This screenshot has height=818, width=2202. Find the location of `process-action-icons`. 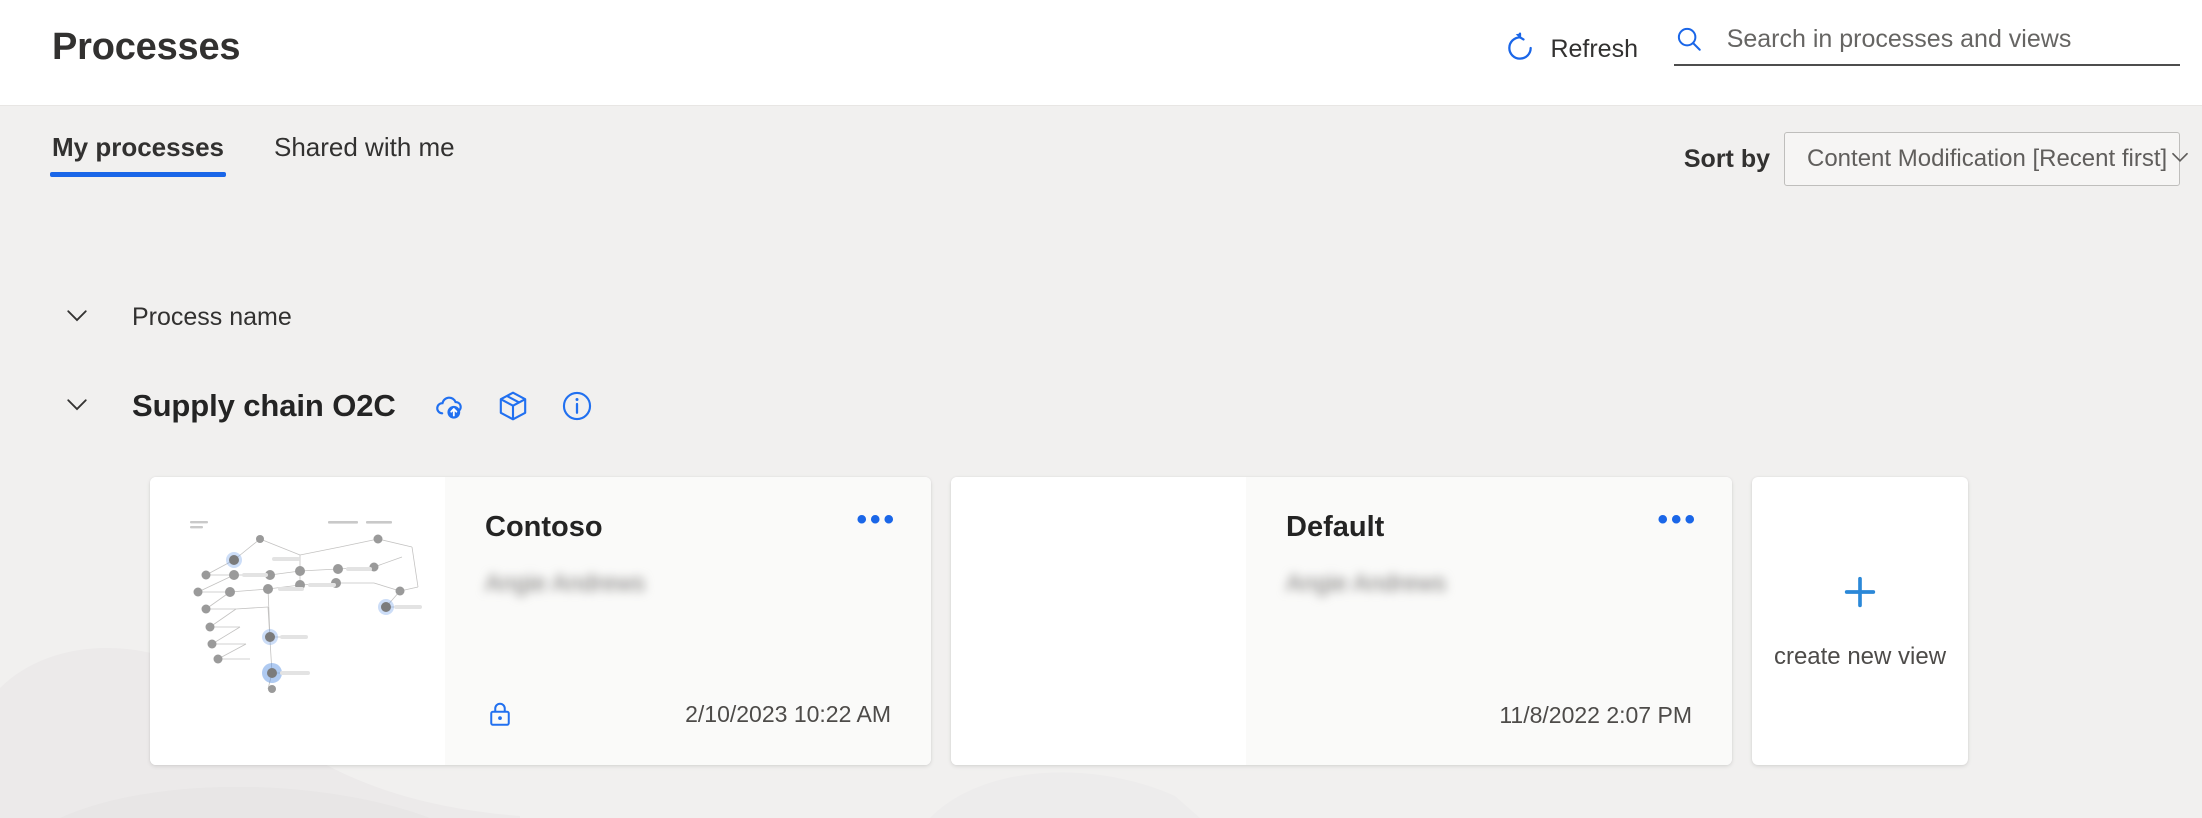

process-action-icons is located at coordinates (513, 406).